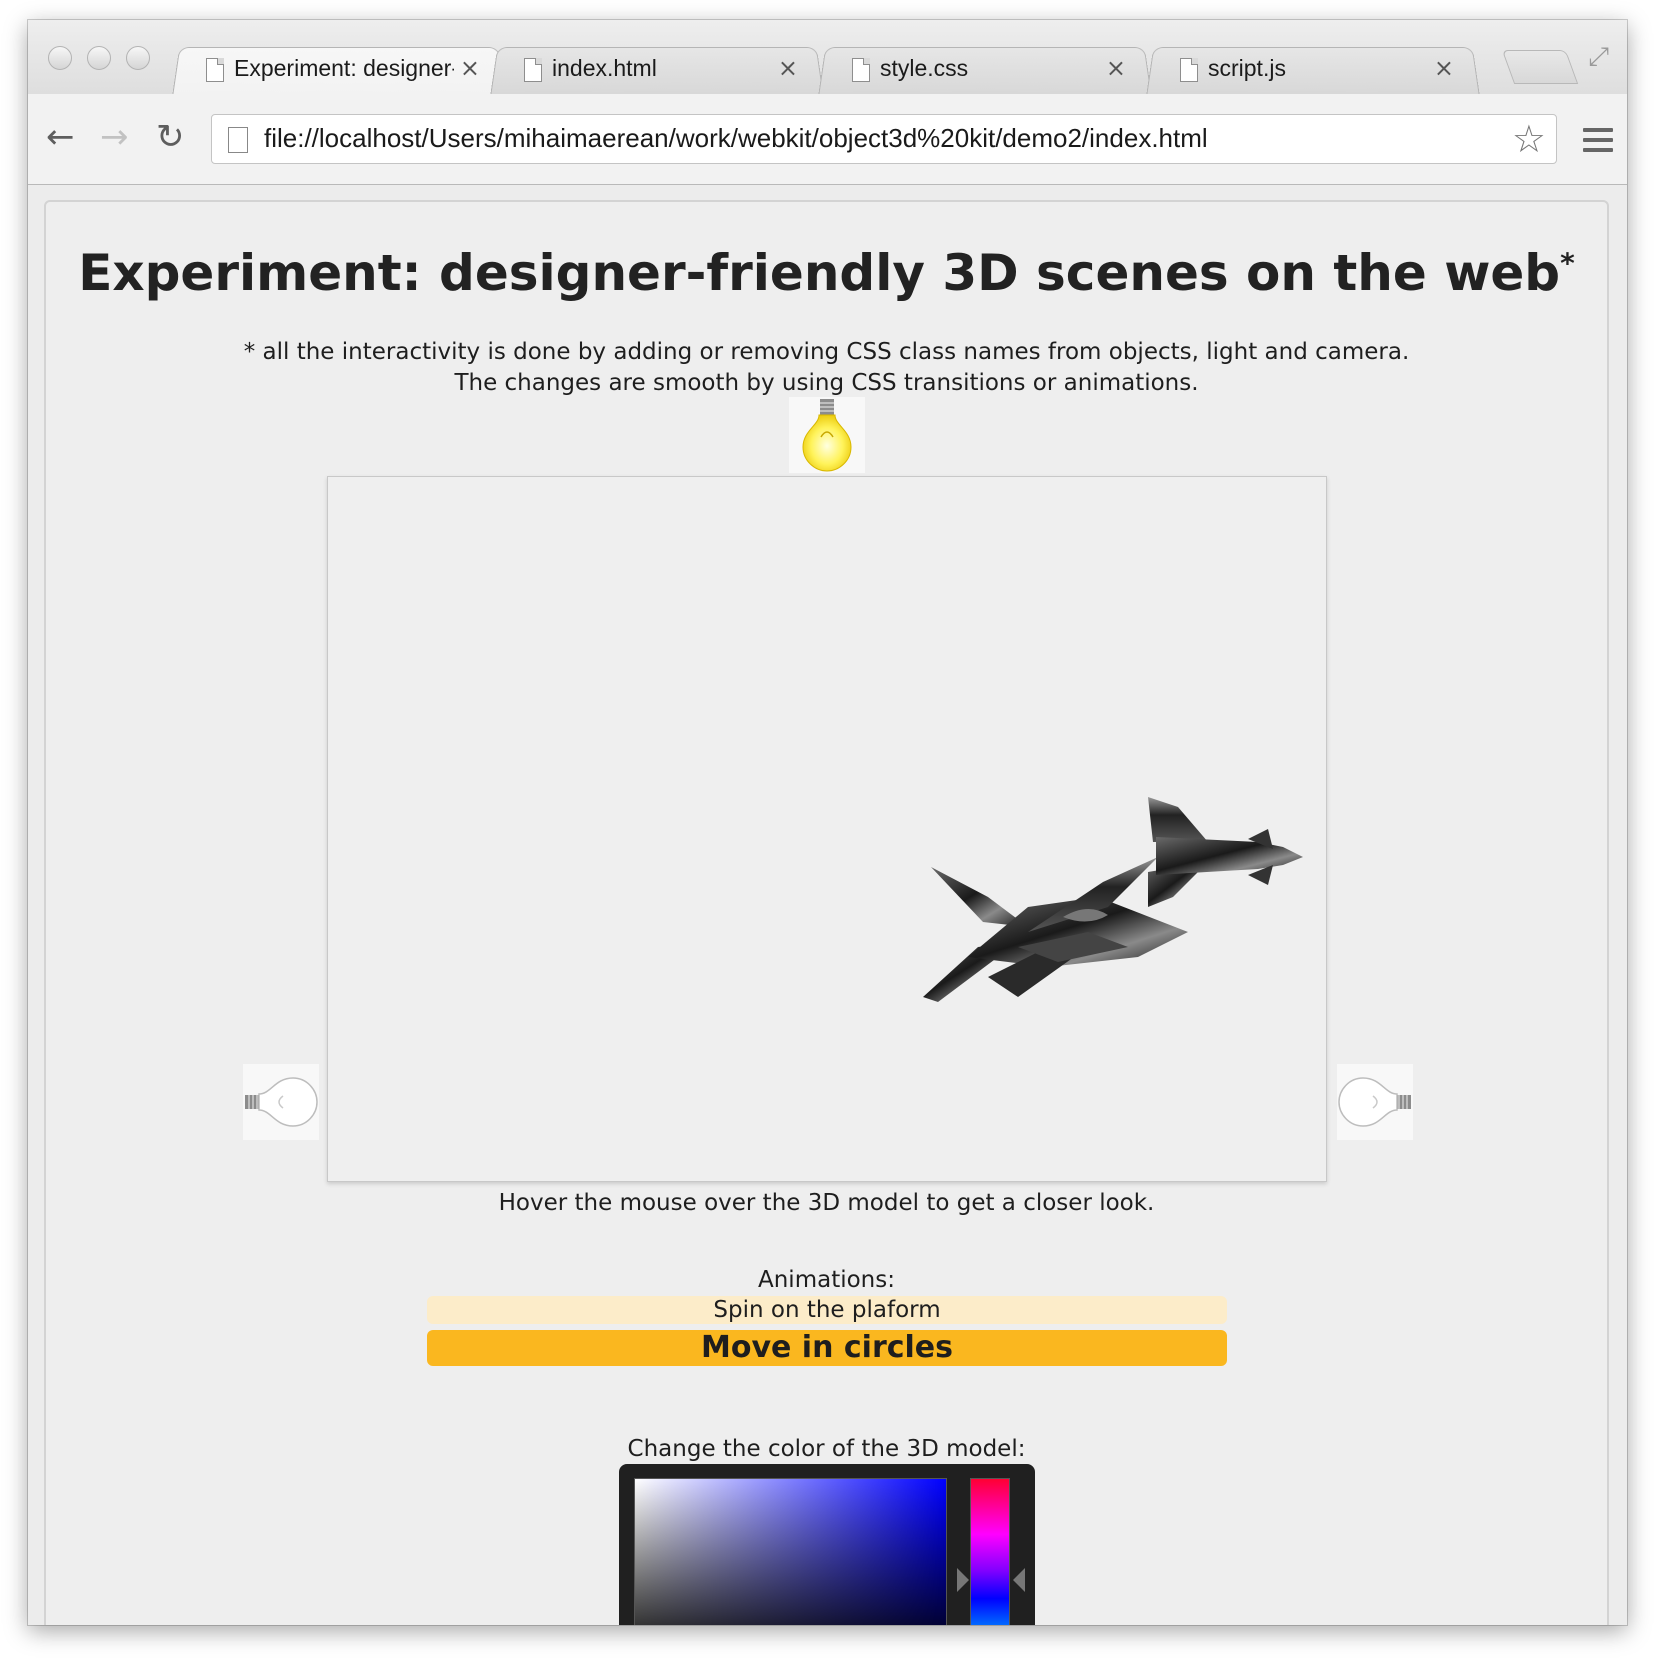 The height and width of the screenshot is (1666, 1656). I want to click on tab-script-js: script.js ×, so click(1313, 70).